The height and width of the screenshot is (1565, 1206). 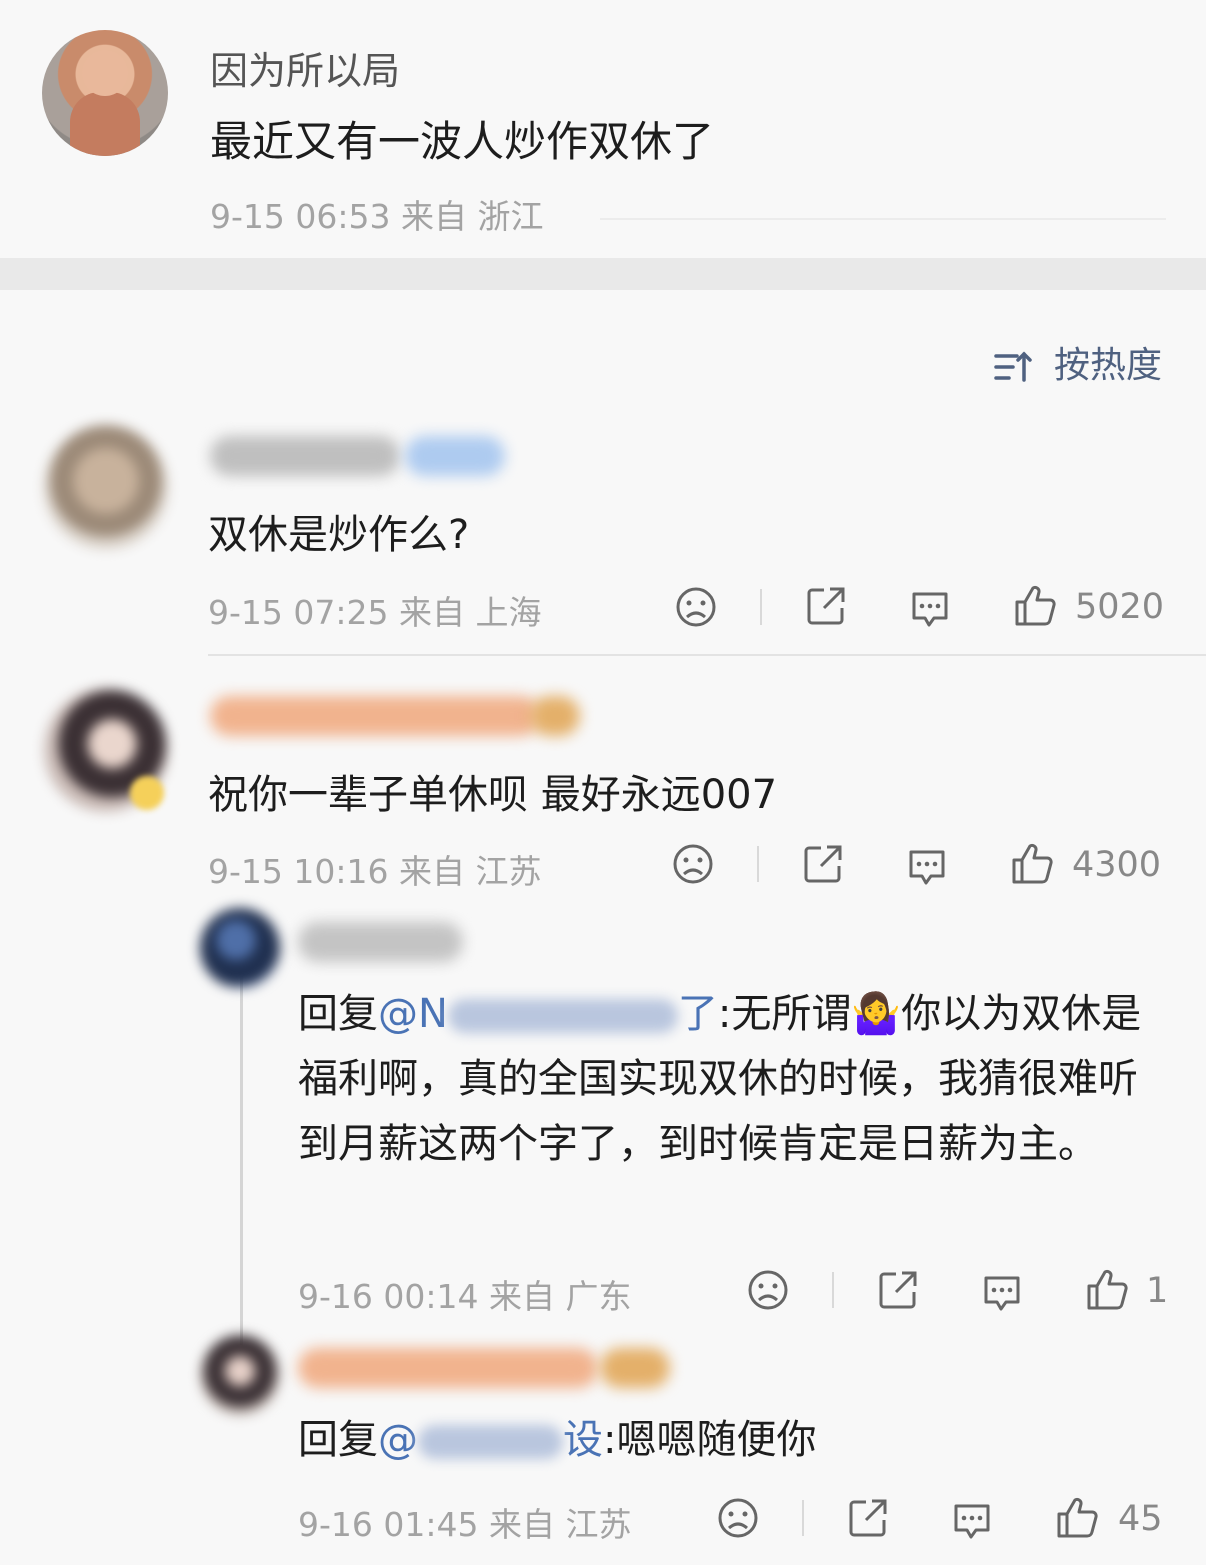 I want to click on reply-text: 回复@ 设:嗯嗯随便你, so click(x=728, y=1440).